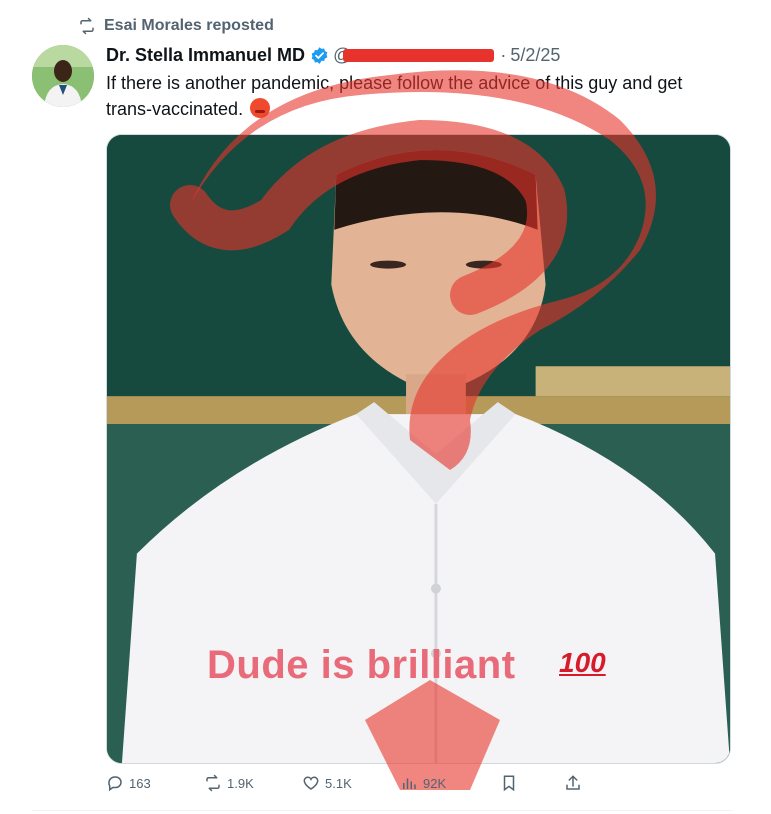 This screenshot has width=771, height=814. What do you see at coordinates (140, 783) in the screenshot?
I see `reply-count: 163` at bounding box center [140, 783].